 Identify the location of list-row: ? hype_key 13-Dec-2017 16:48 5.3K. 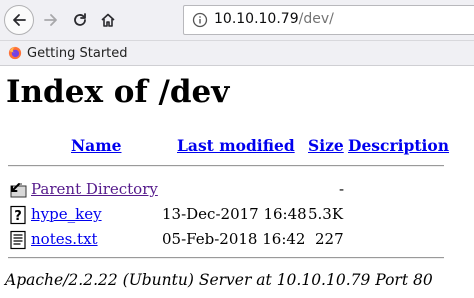
(237, 214).